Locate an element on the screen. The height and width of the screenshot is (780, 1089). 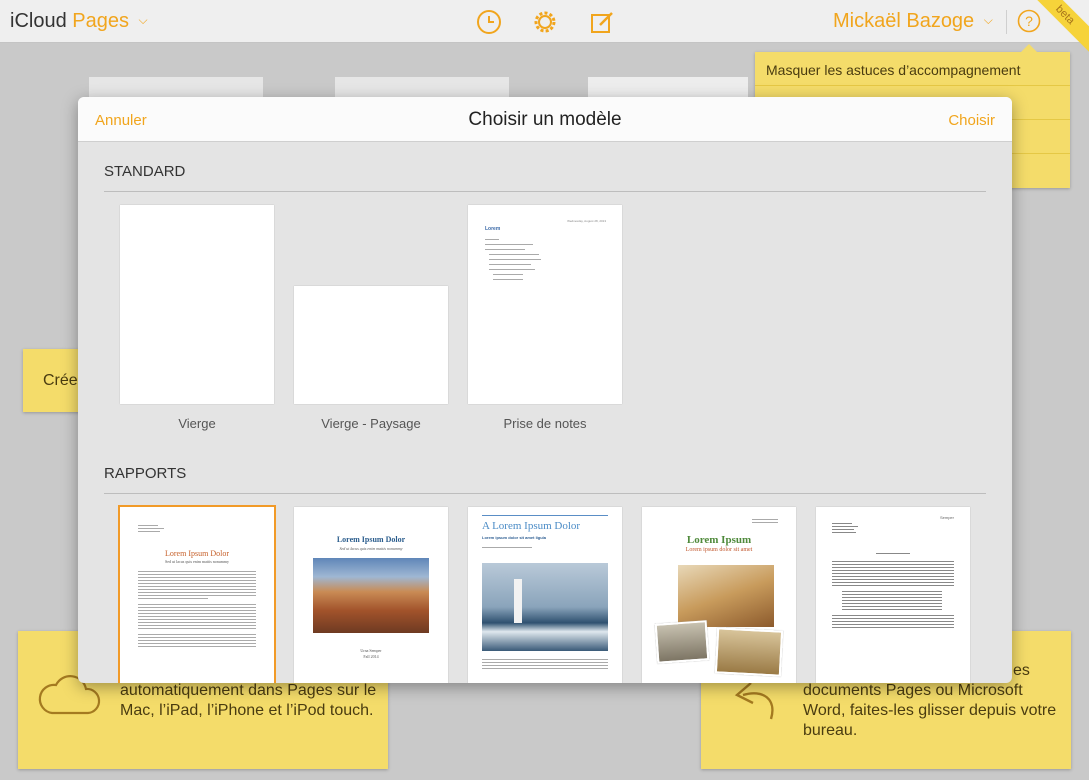
template-label: Prise de notes is located at coordinates (545, 423).